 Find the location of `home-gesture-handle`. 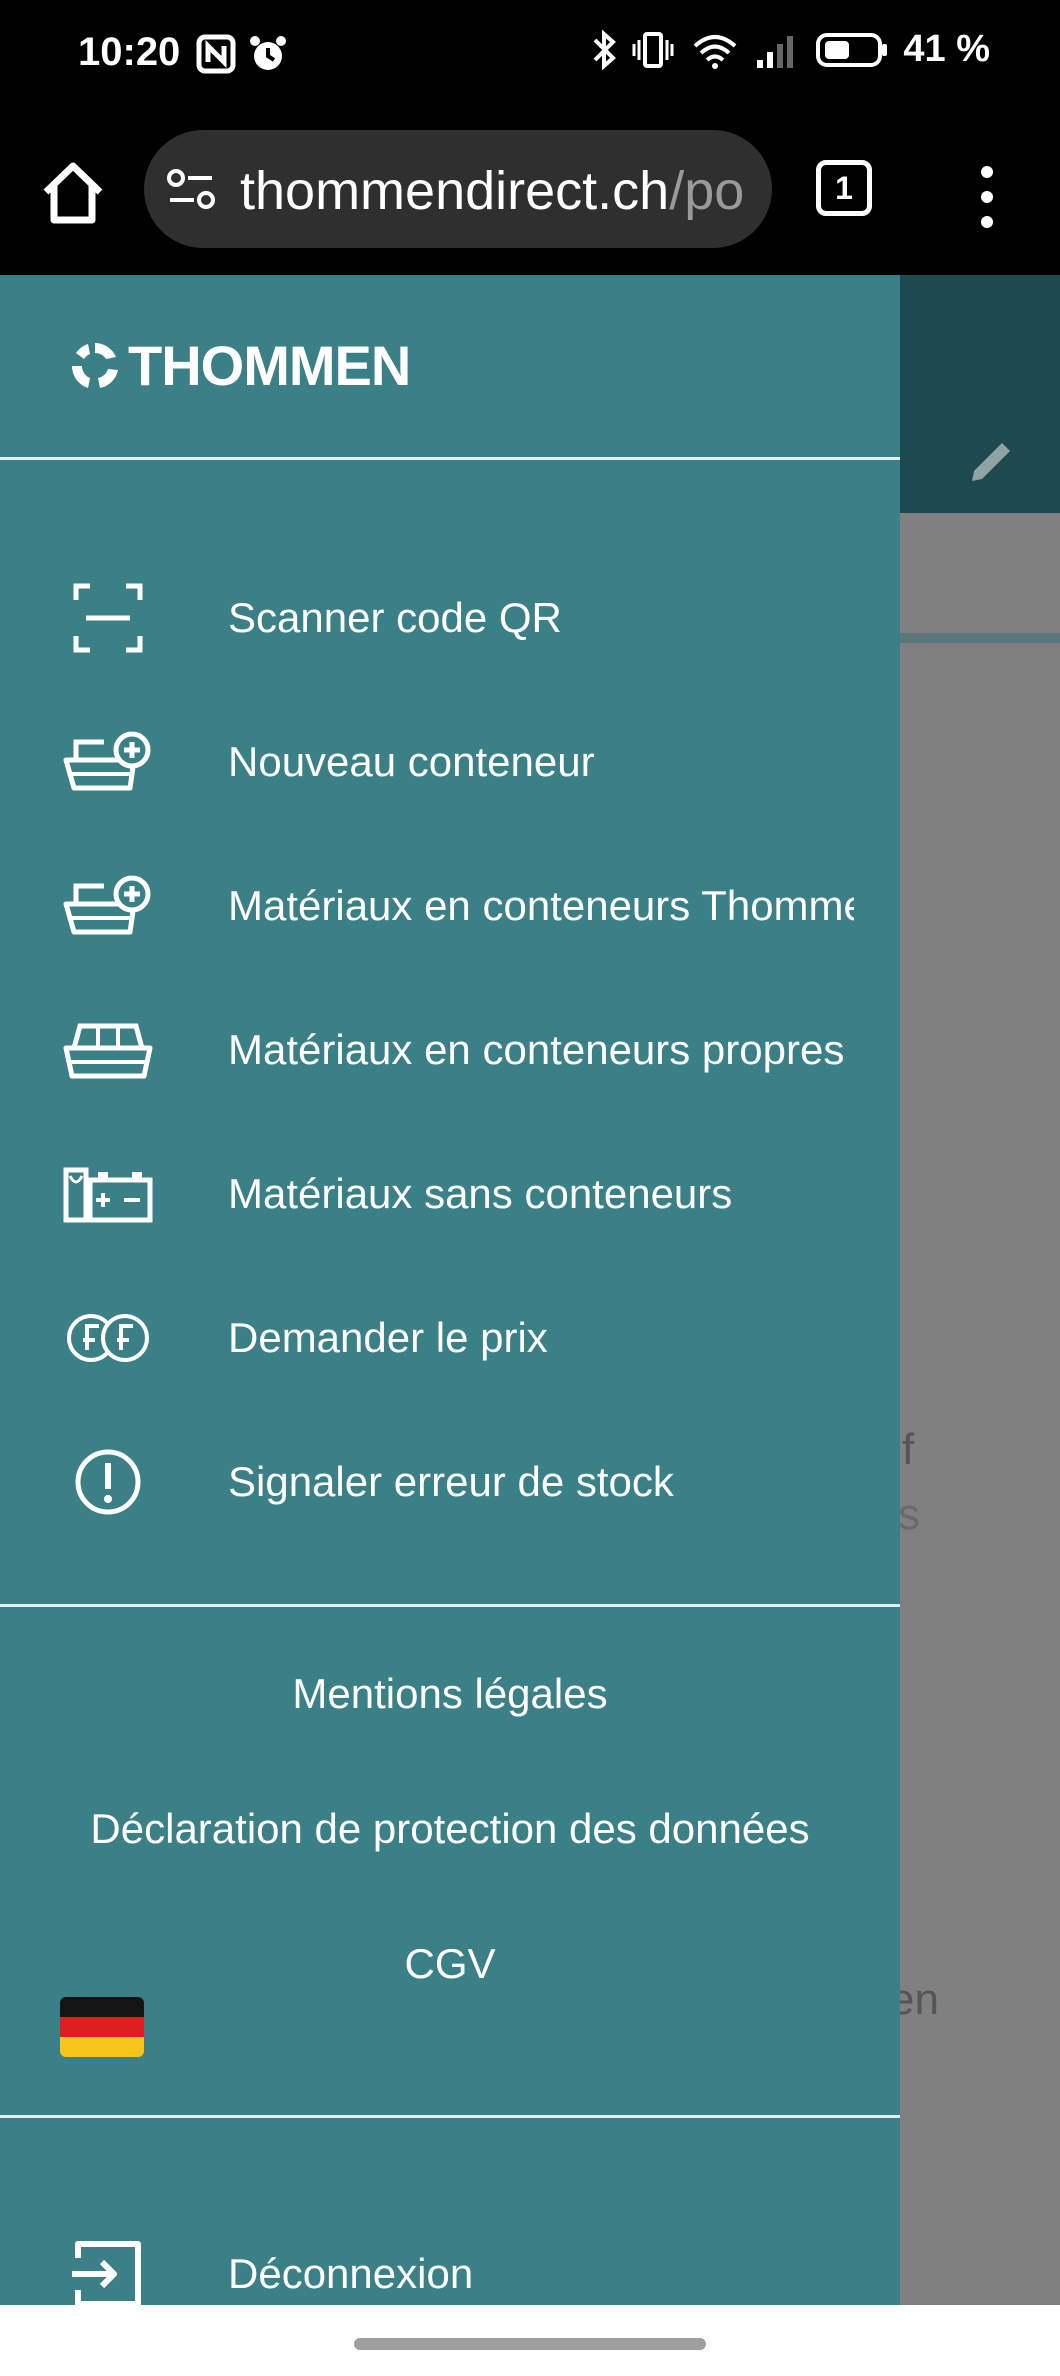

home-gesture-handle is located at coordinates (530, 2344).